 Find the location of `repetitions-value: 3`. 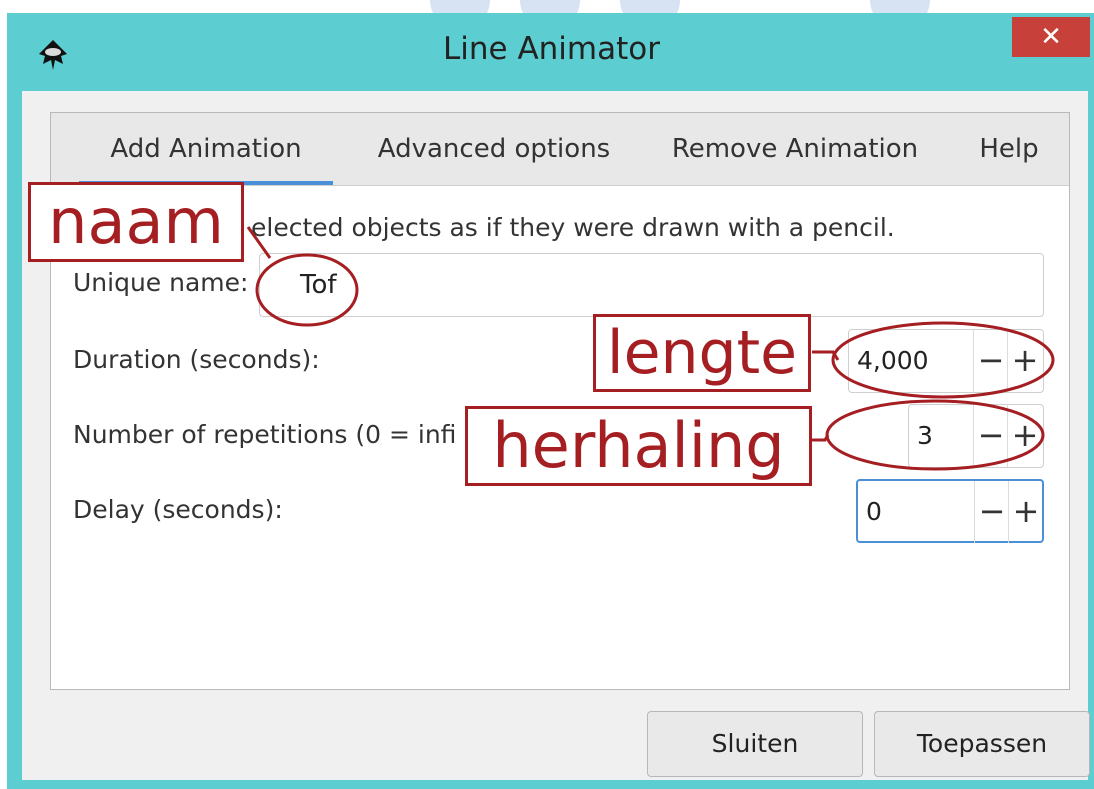

repetitions-value: 3 is located at coordinates (925, 435).